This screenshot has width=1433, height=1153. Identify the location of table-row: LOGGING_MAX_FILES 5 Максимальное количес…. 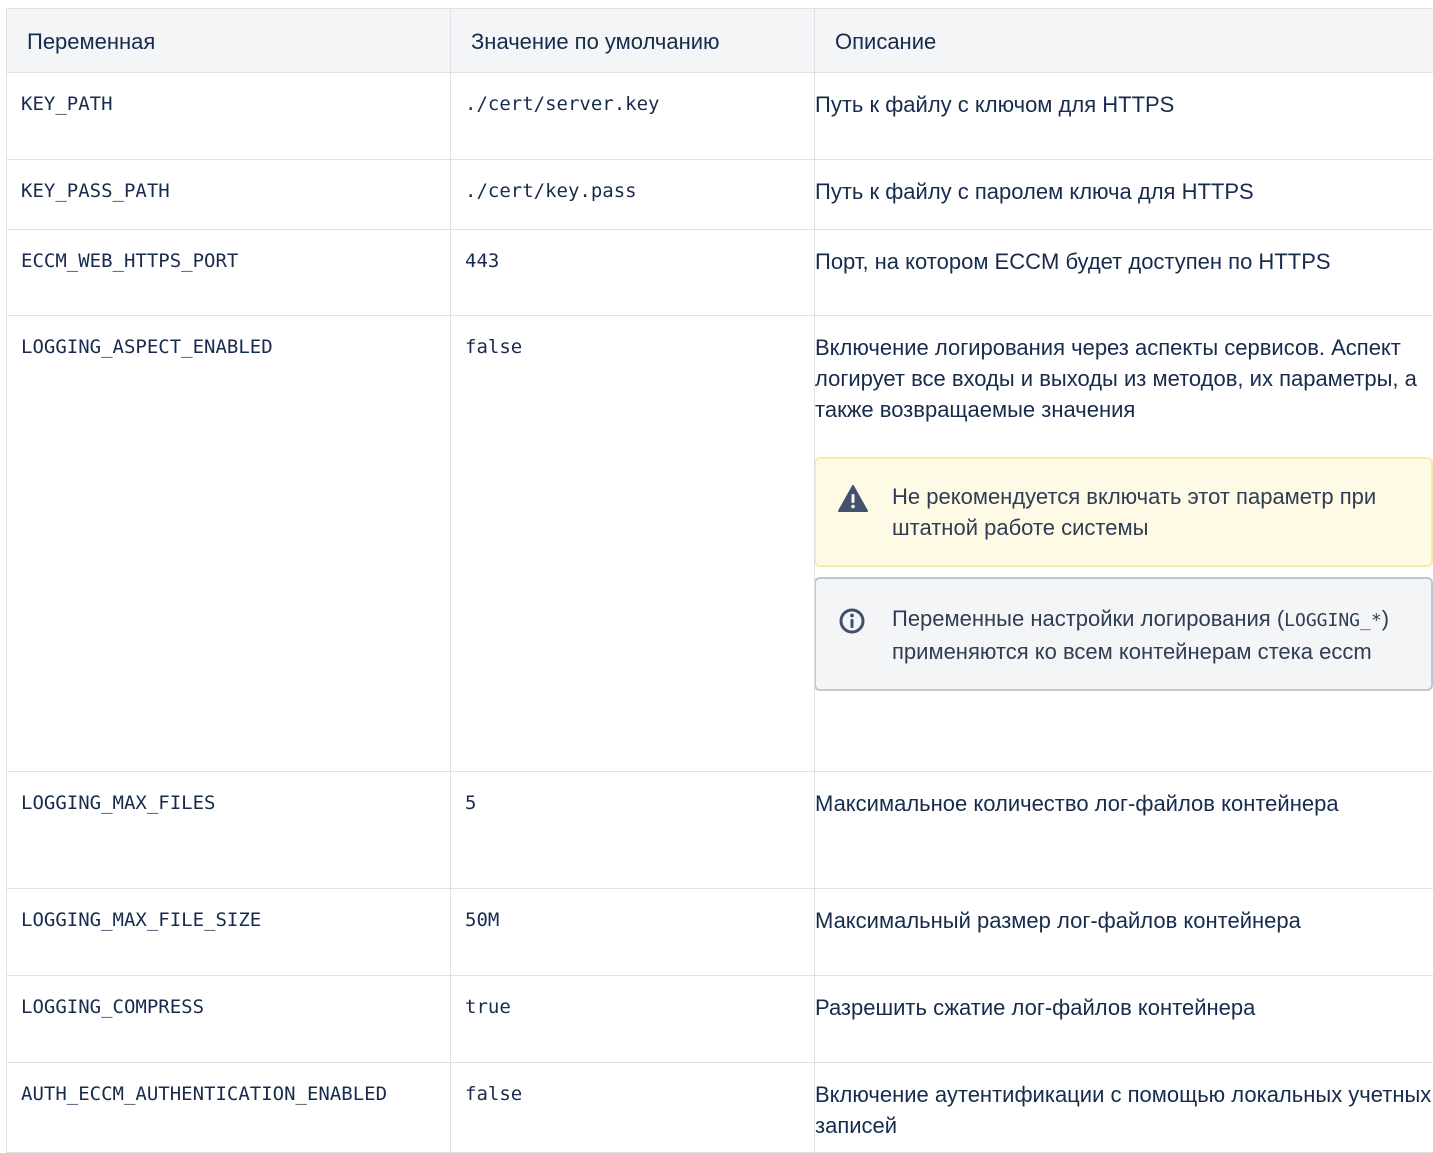
(720, 830).